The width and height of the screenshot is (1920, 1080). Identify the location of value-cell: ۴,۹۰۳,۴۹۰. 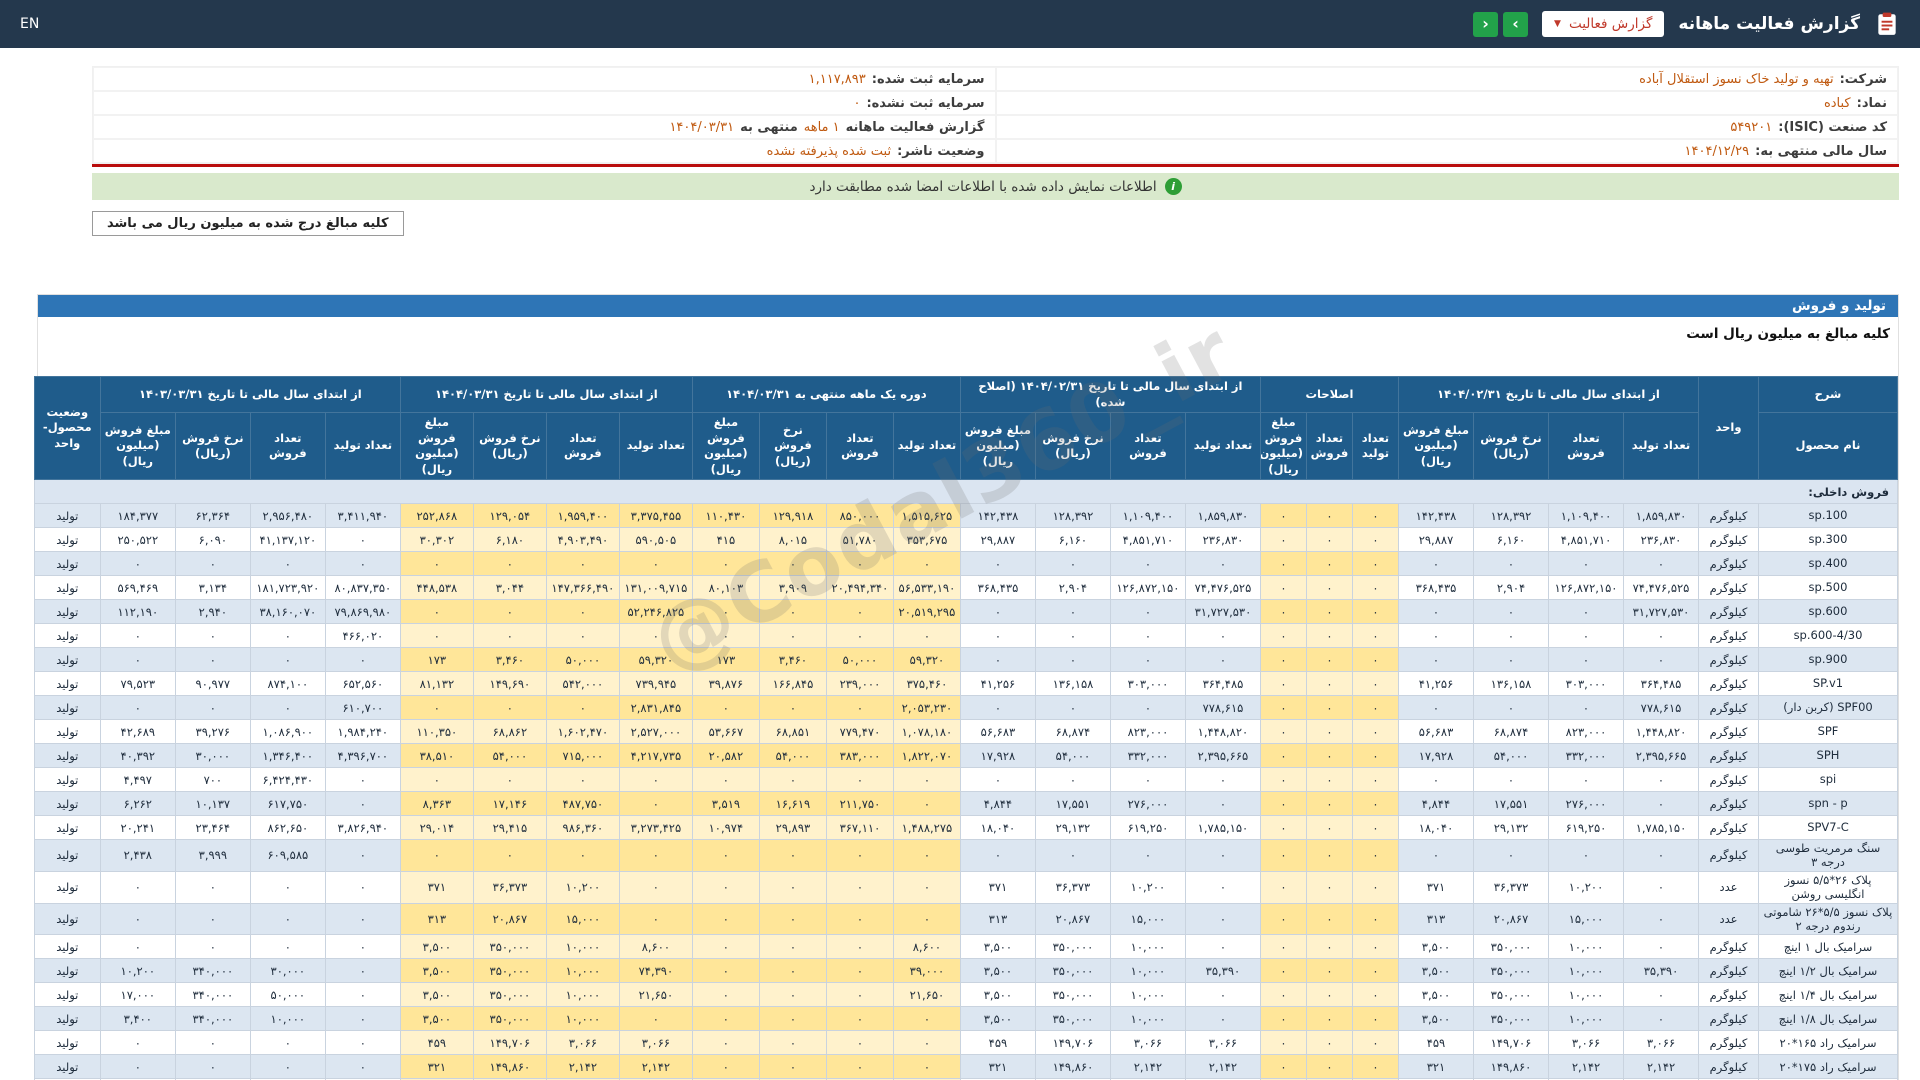
(582, 540).